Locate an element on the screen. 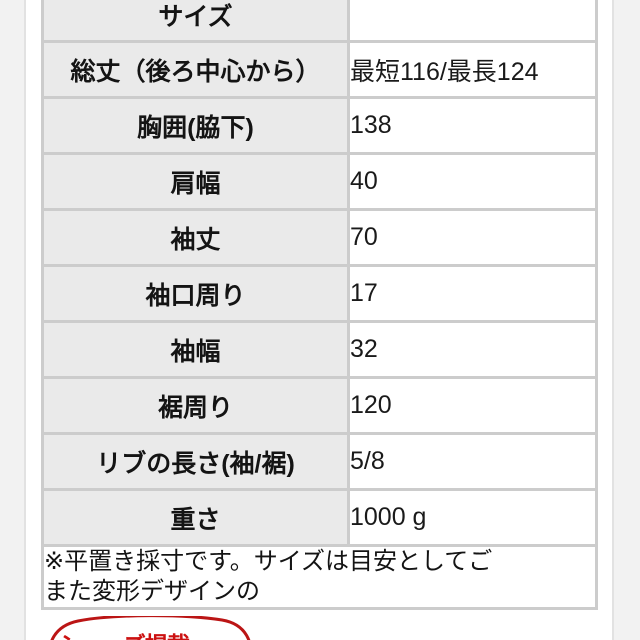  table-row-value is located at coordinates (474, 21).